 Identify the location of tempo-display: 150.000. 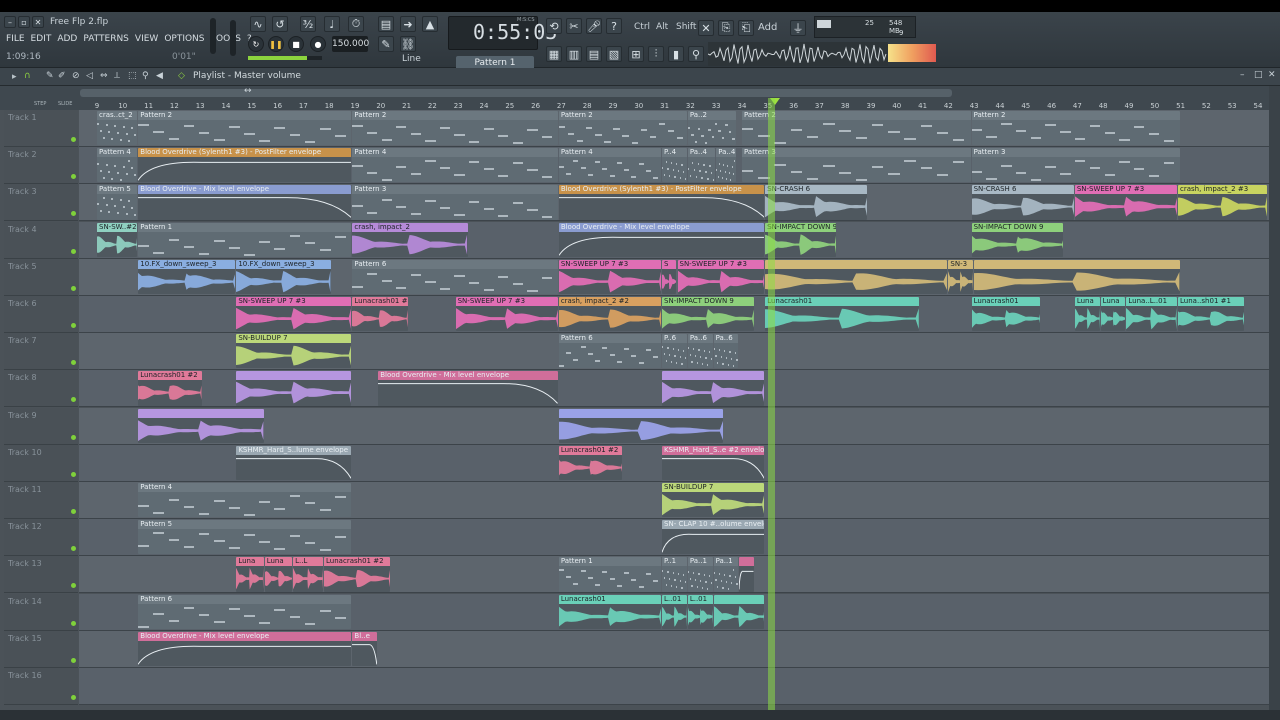
(350, 44).